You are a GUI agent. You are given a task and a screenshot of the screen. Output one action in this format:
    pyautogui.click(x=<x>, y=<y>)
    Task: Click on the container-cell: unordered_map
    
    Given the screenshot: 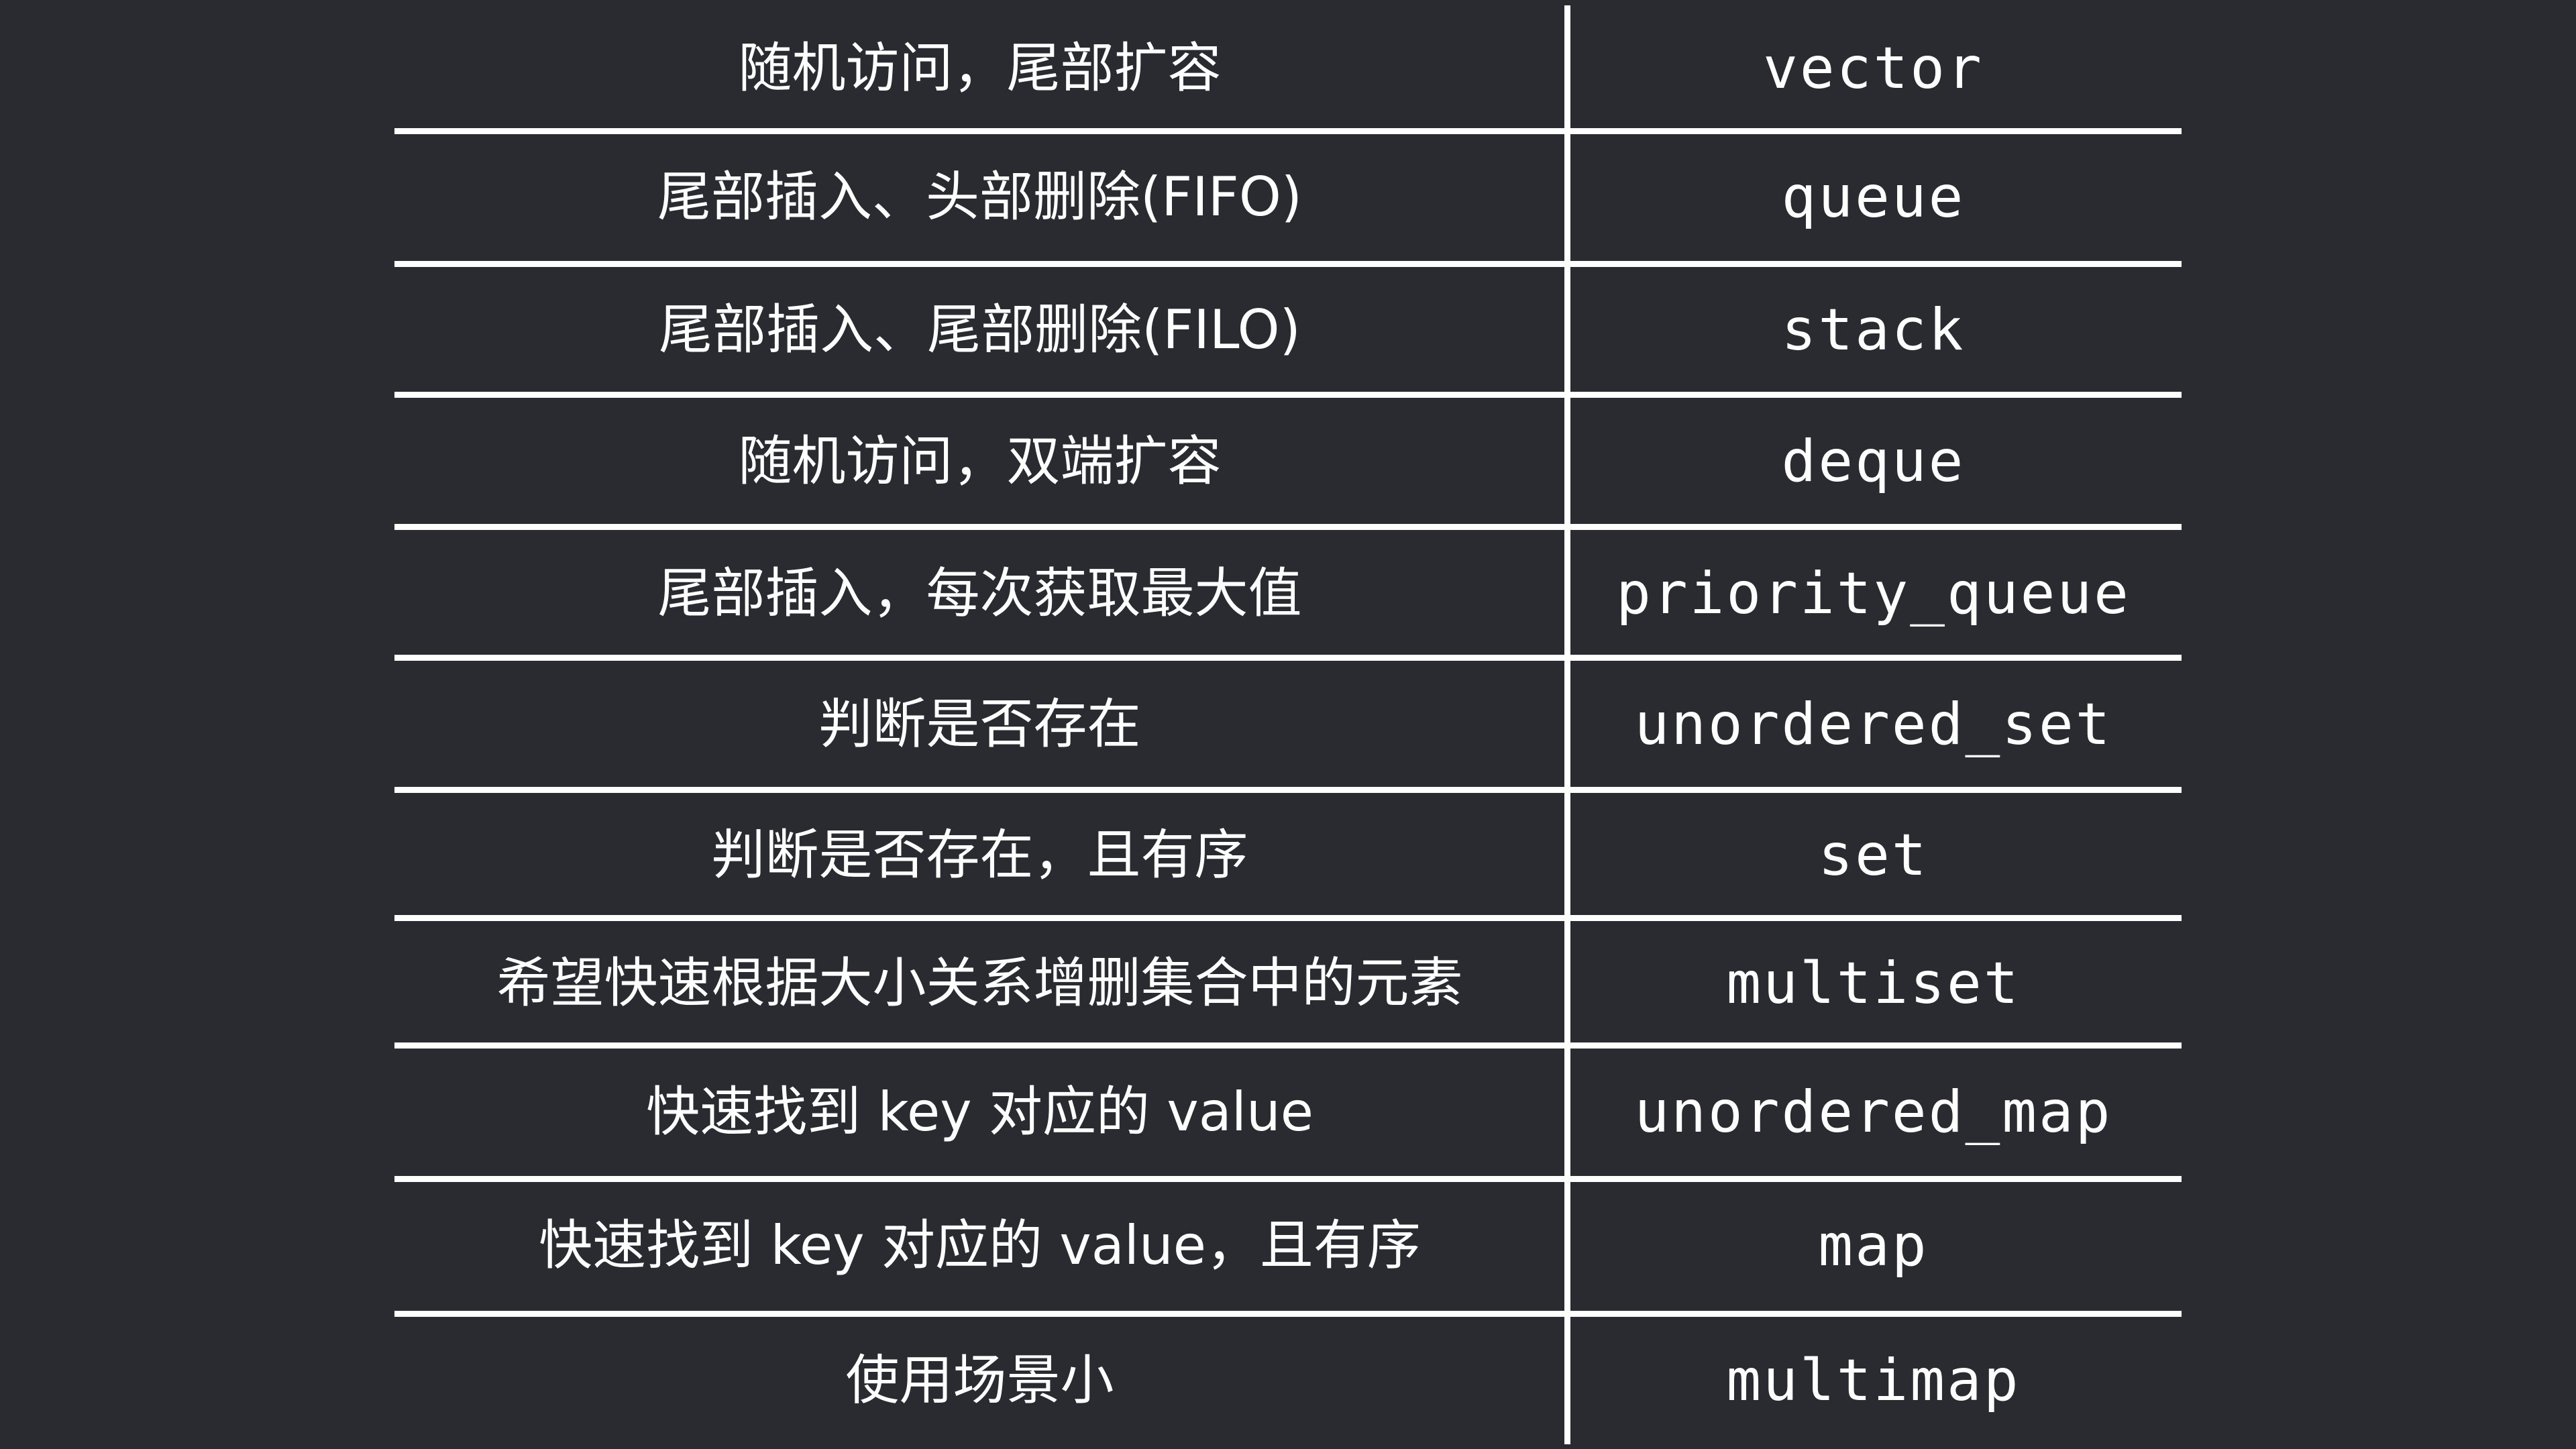 What is the action you would take?
    pyautogui.click(x=1873, y=1112)
    